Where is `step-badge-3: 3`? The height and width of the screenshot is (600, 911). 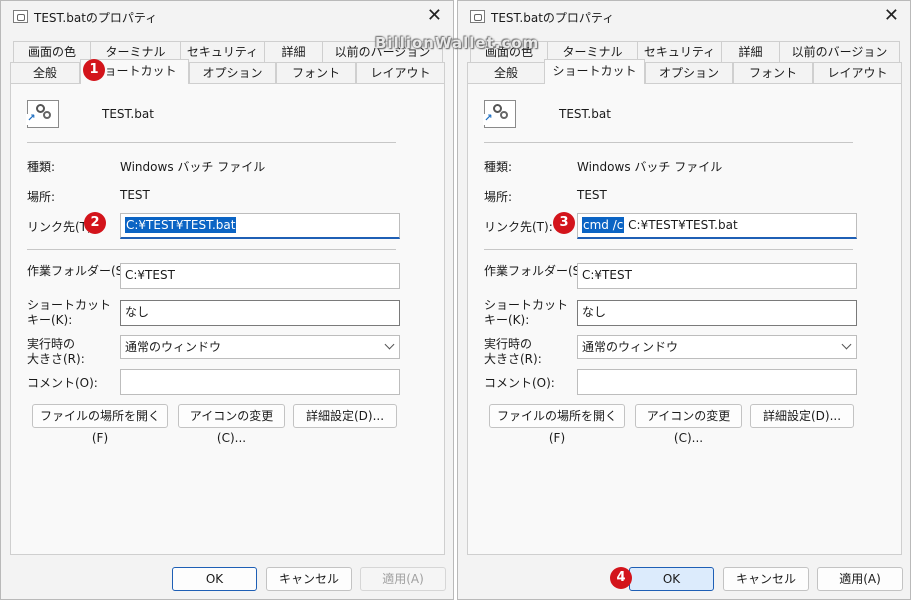
step-badge-3: 3 is located at coordinates (564, 223).